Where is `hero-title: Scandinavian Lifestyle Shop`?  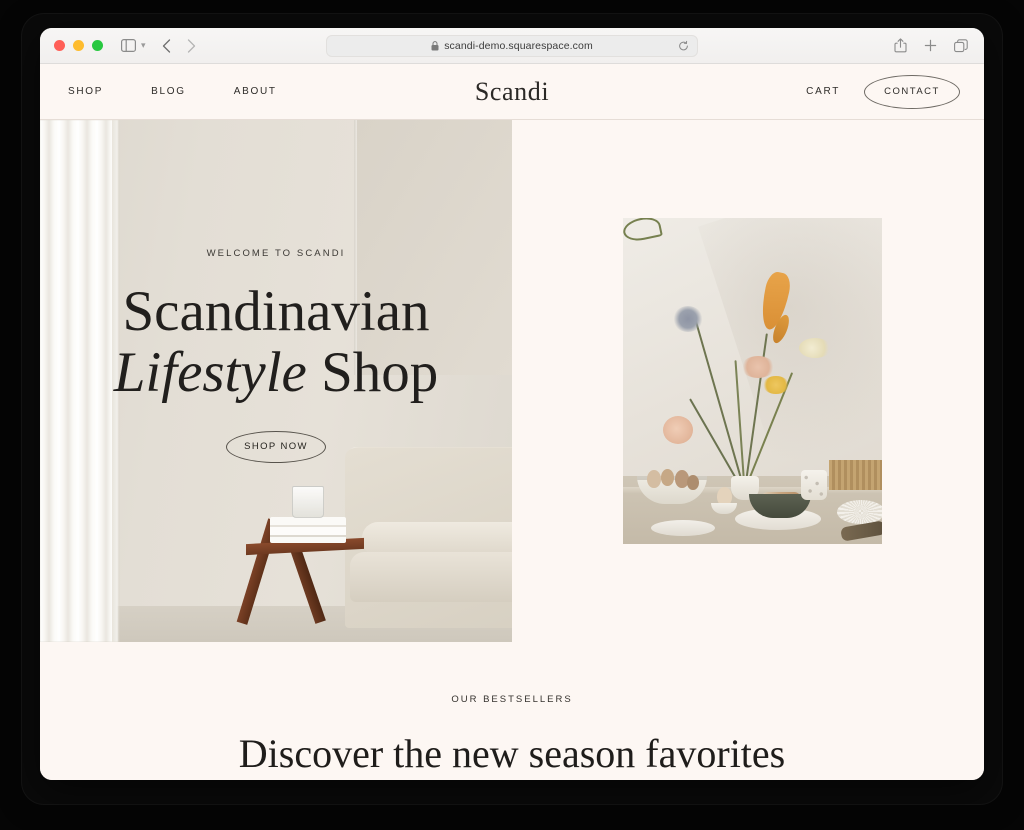 hero-title: Scandinavian Lifestyle Shop is located at coordinates (276, 342).